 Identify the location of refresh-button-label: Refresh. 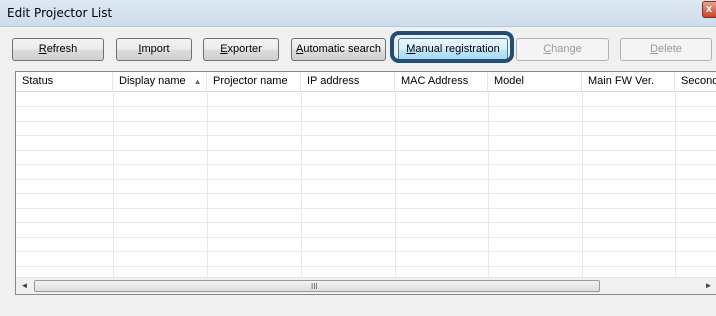
(58, 49).